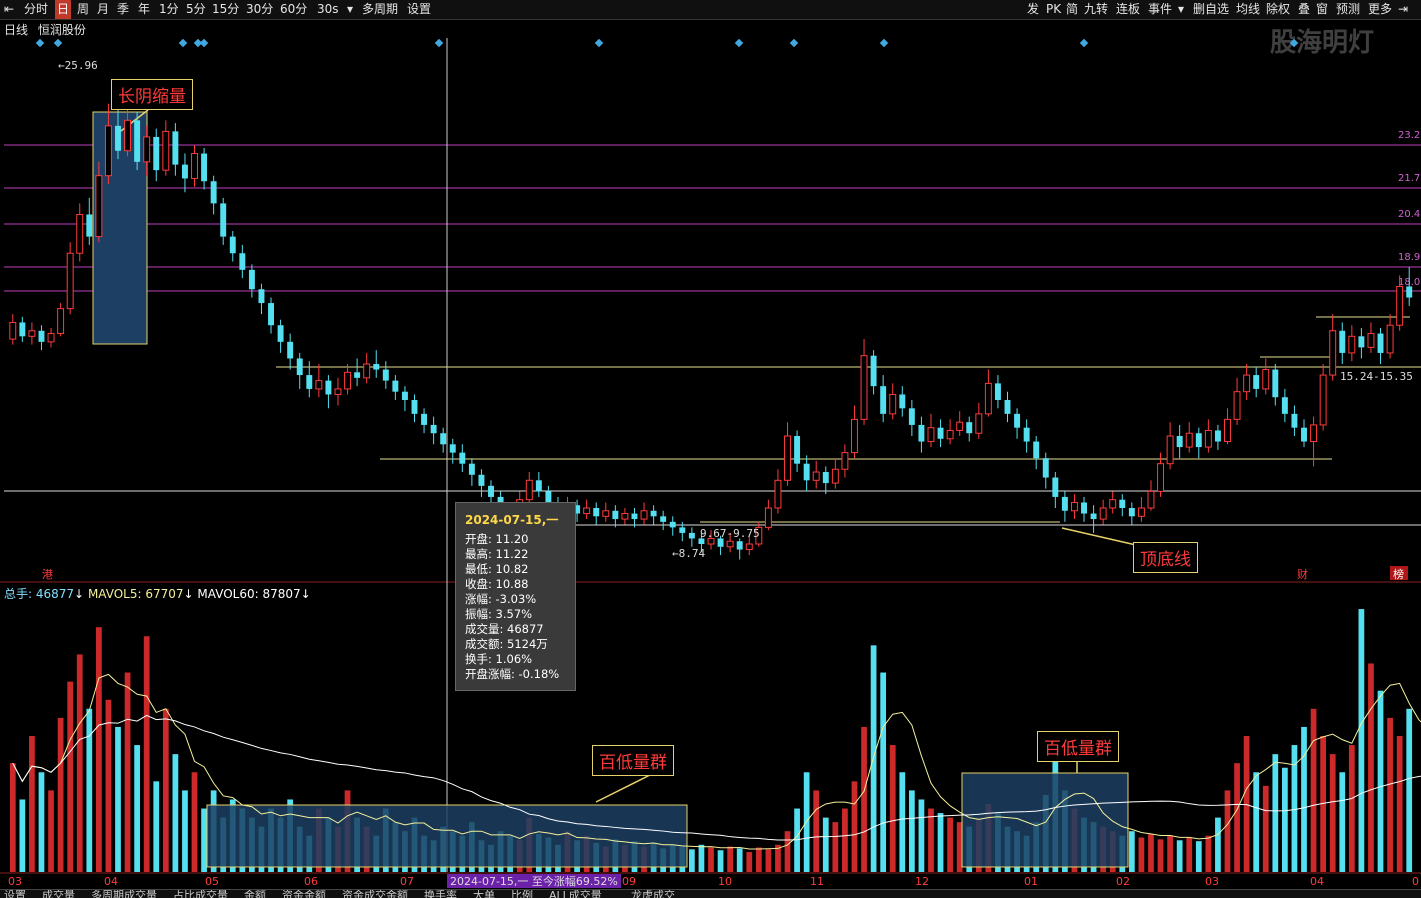 The image size is (1421, 898). I want to click on tooltip-row: 最高: 11.22, so click(497, 554).